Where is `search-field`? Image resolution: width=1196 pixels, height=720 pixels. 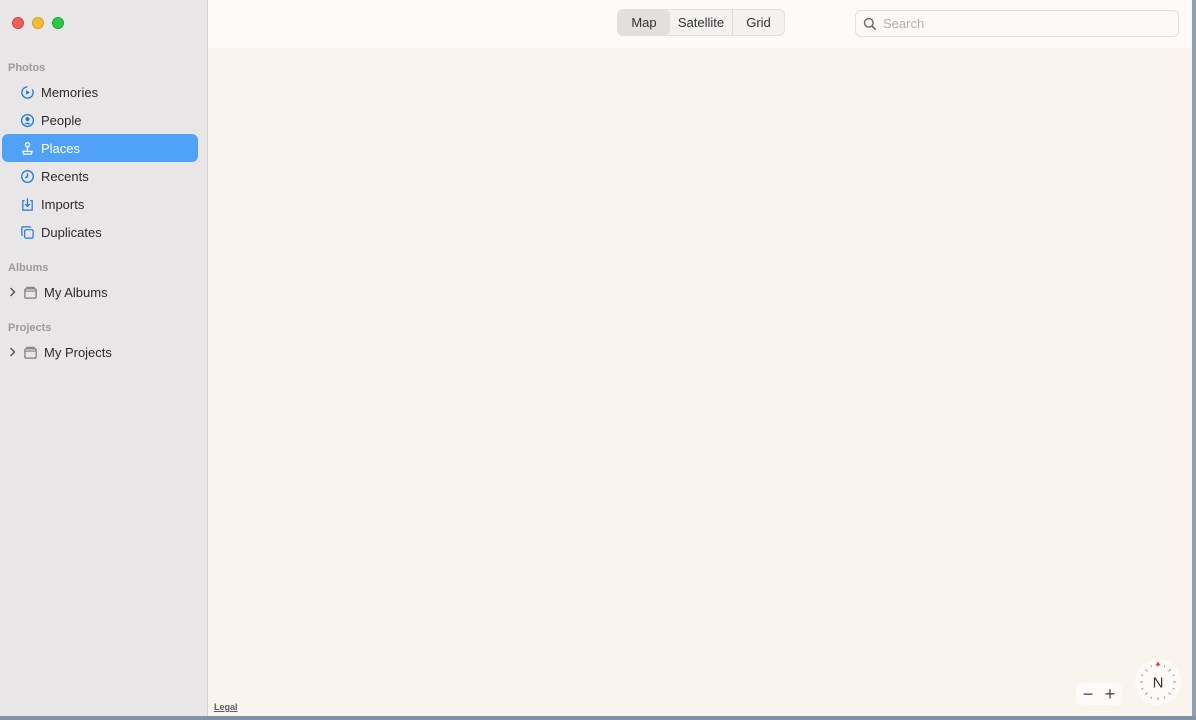
search-field is located at coordinates (1017, 23).